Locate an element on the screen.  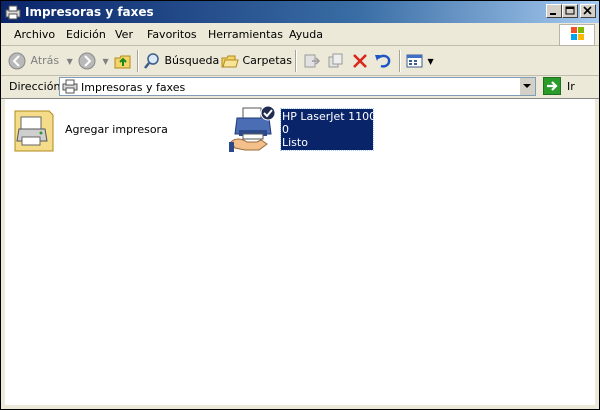
delete-icon is located at coordinates (360, 61).